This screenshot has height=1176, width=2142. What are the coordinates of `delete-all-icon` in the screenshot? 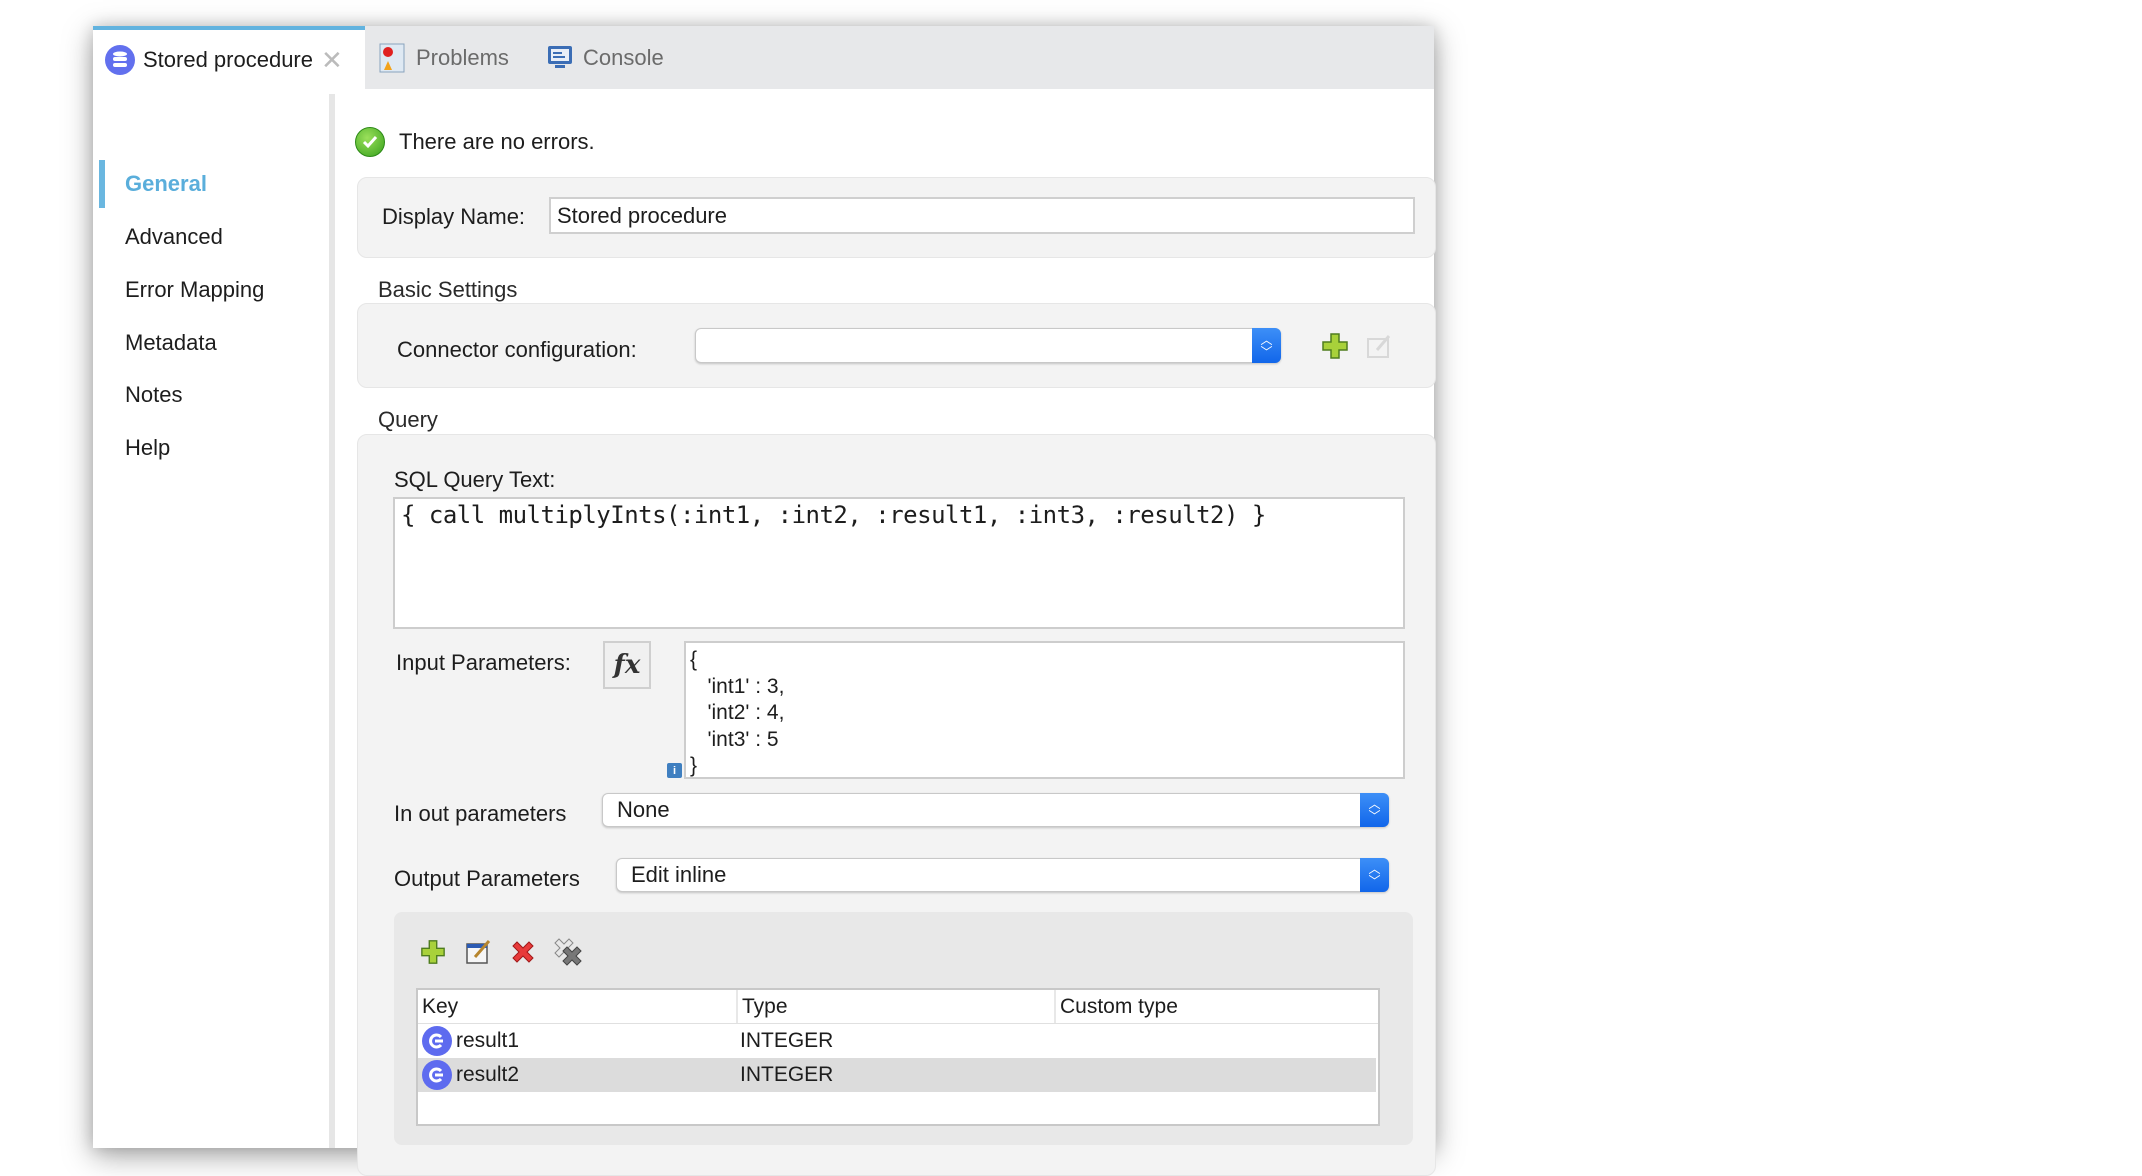 It's located at (568, 952).